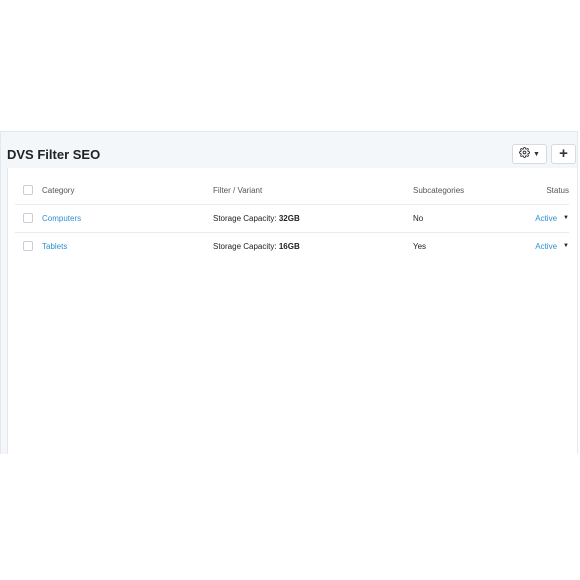  What do you see at coordinates (525, 154) in the screenshot?
I see `gear-icon` at bounding box center [525, 154].